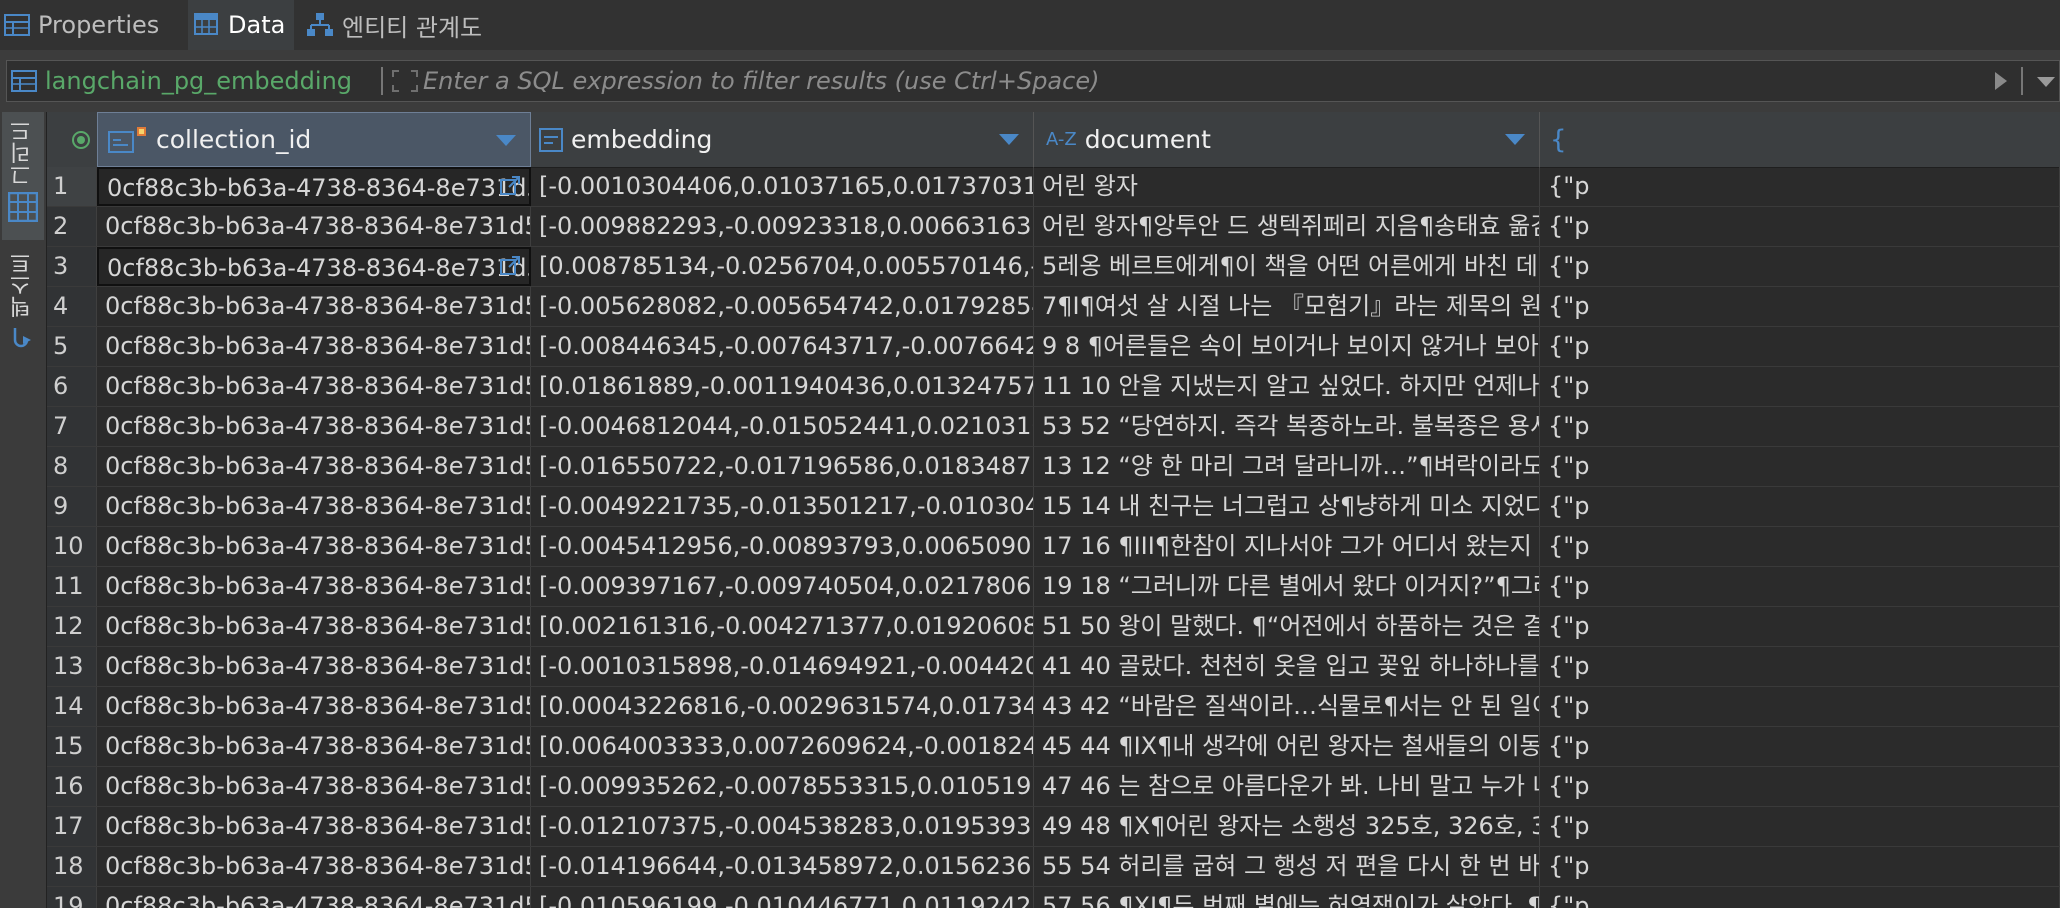  I want to click on row-number-header, so click(72, 139).